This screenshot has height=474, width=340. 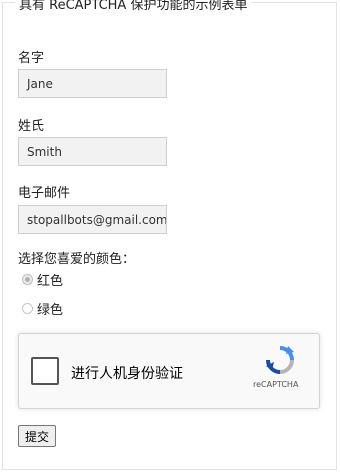 What do you see at coordinates (280, 360) in the screenshot?
I see `recaptcha-logo-icon` at bounding box center [280, 360].